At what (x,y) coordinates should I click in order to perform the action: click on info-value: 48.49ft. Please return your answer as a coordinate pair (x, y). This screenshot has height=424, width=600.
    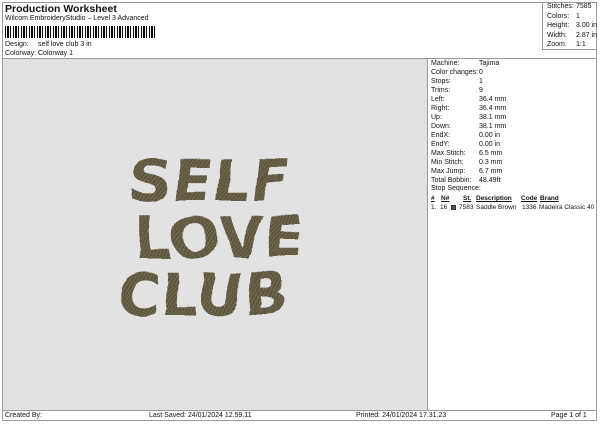
    Looking at the image, I should click on (490, 180).